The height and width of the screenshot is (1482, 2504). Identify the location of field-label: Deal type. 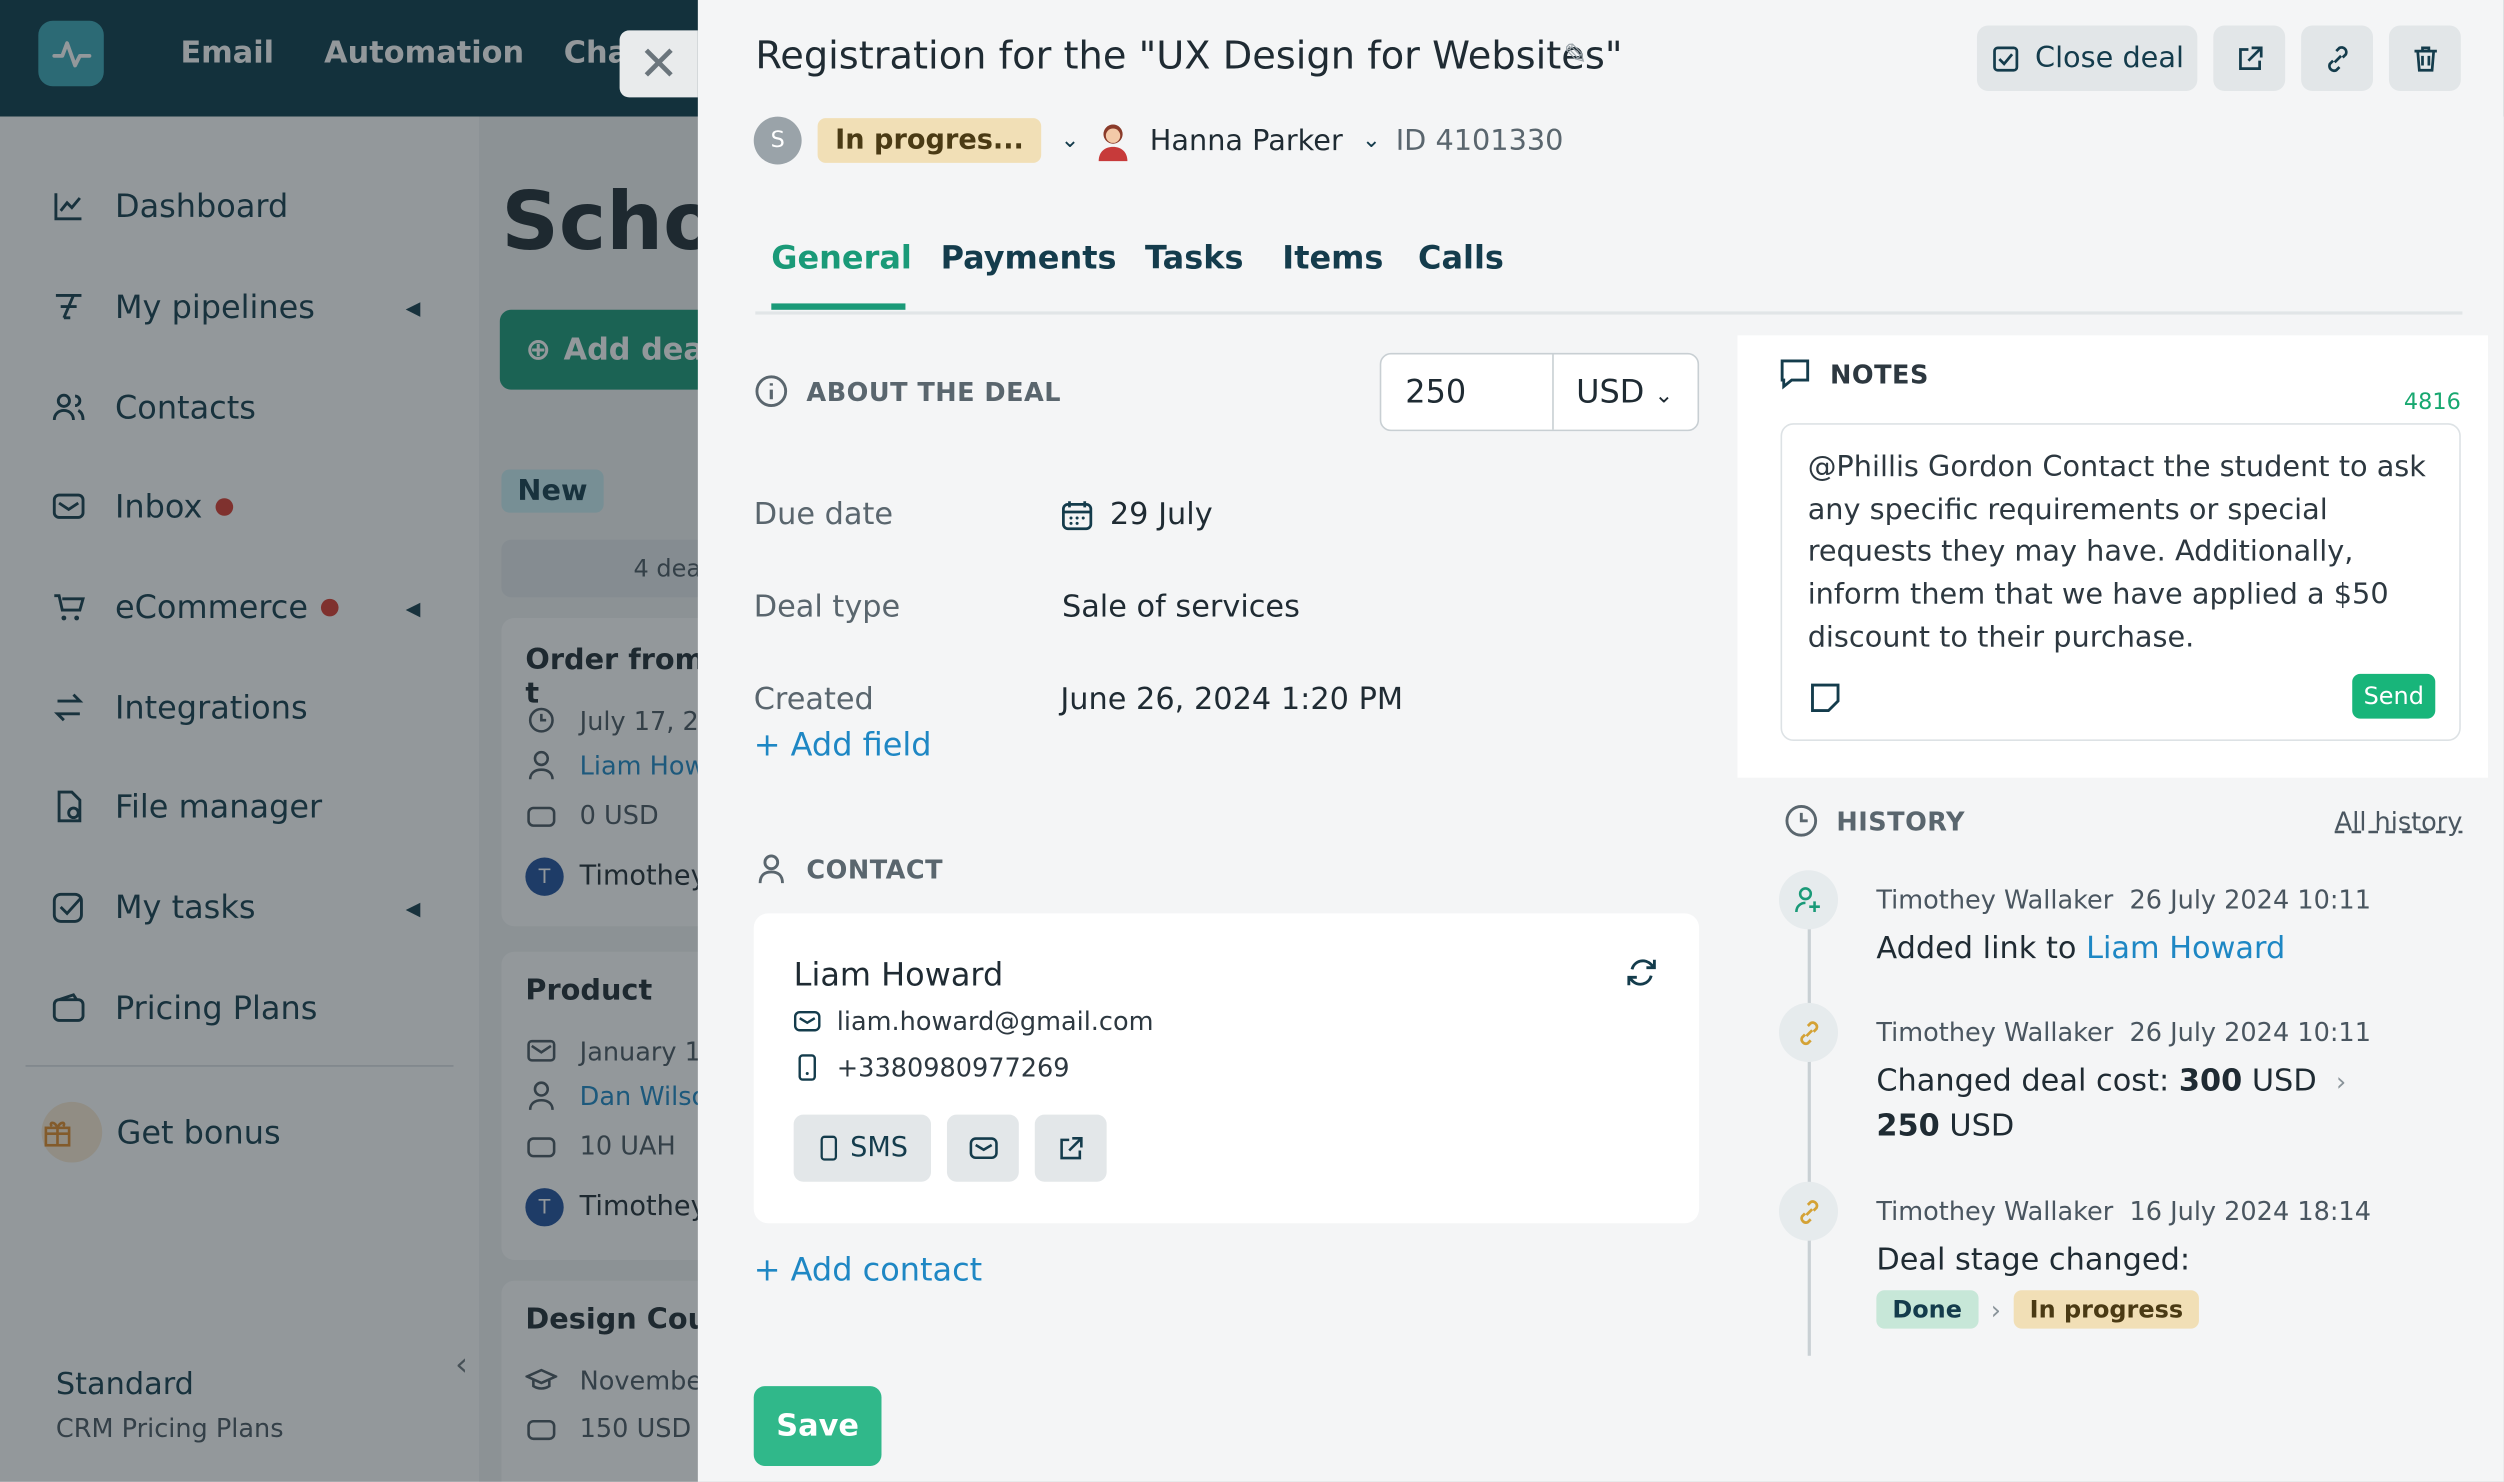
(827, 607).